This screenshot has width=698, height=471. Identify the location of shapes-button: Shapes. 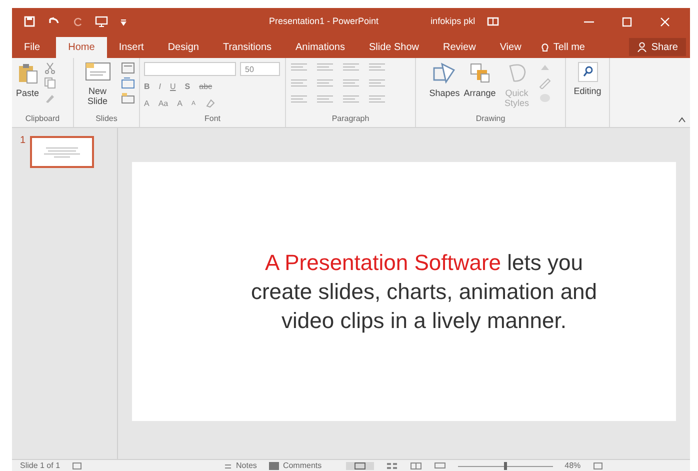
(444, 80).